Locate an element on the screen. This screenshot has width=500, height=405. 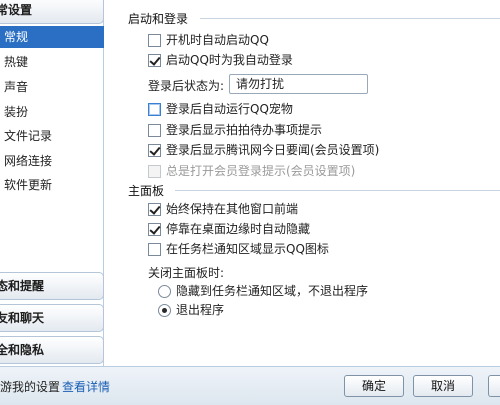
cancel-button: 取消 is located at coordinates (443, 386).